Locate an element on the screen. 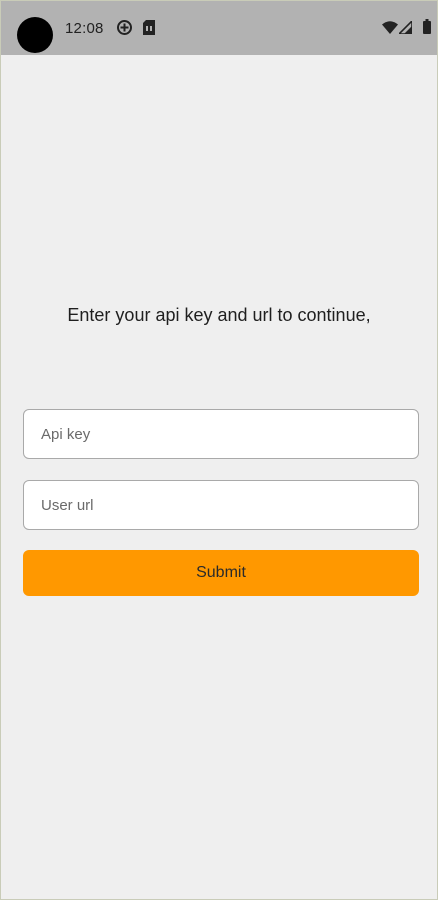 This screenshot has width=438, height=900. submit-button: Submit is located at coordinates (221, 573).